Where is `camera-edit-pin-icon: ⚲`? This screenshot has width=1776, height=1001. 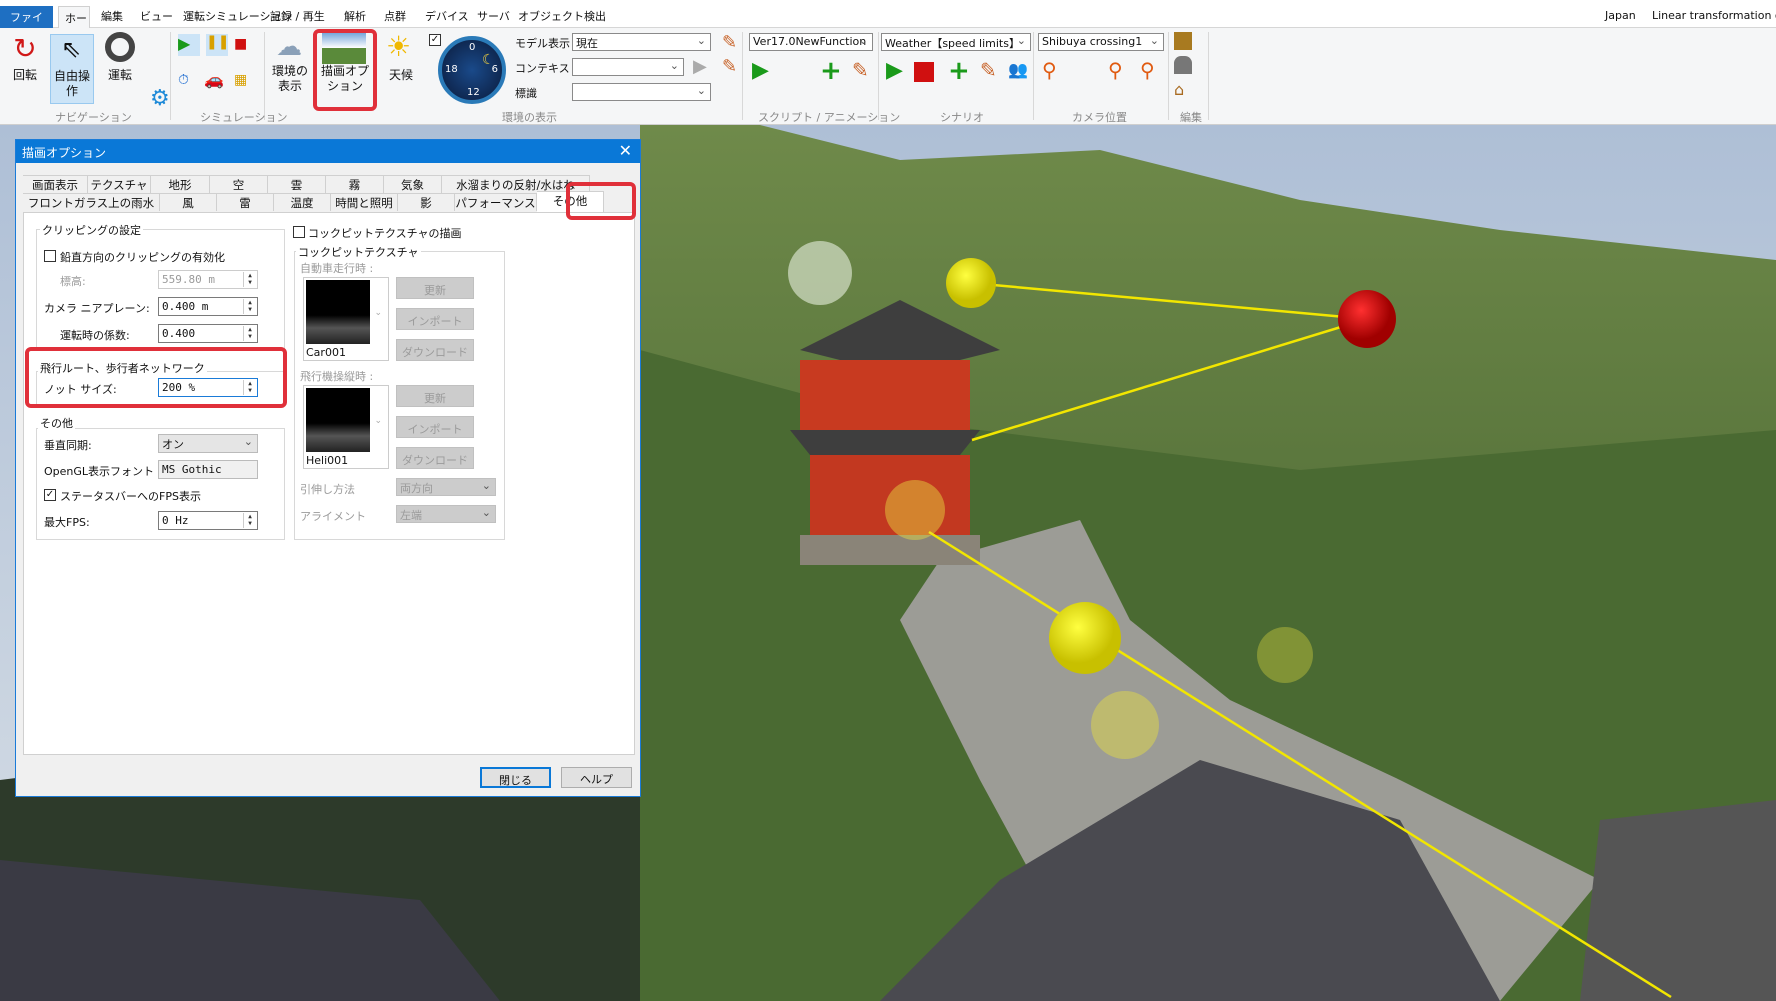 camera-edit-pin-icon: ⚲ is located at coordinates (1147, 70).